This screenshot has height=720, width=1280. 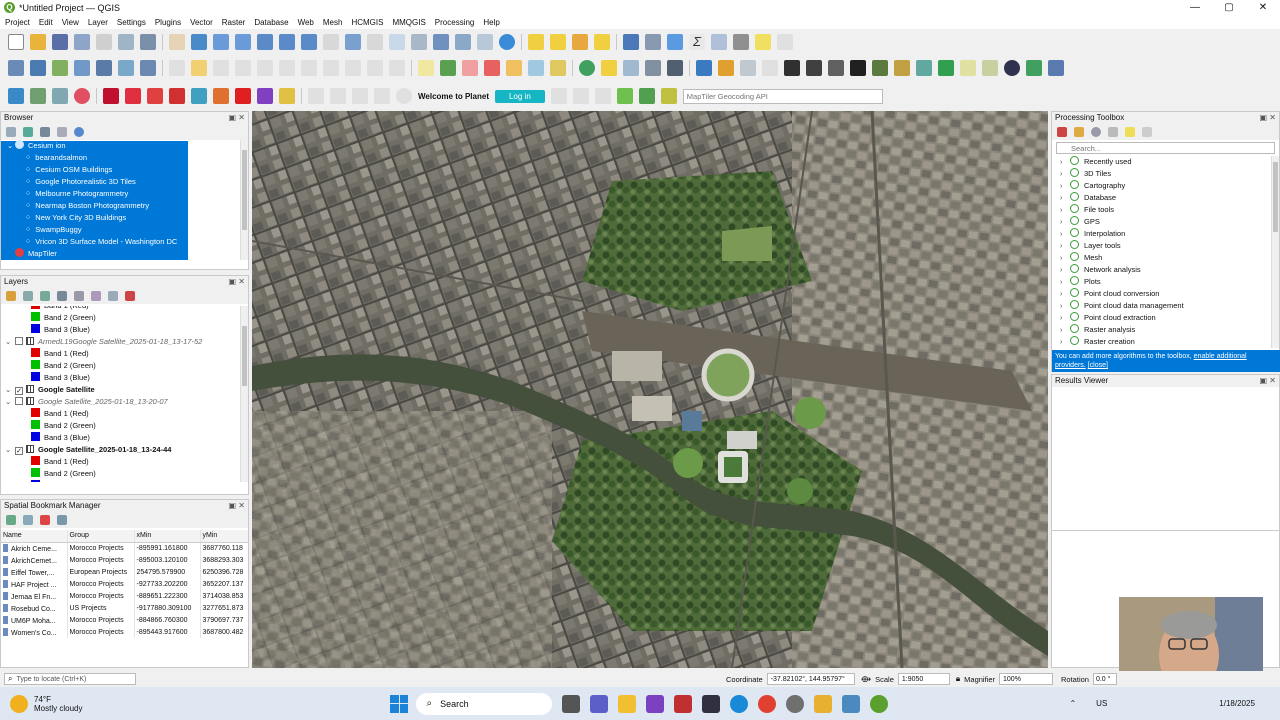 I want to click on bookmark-icon, so click(x=441, y=42).